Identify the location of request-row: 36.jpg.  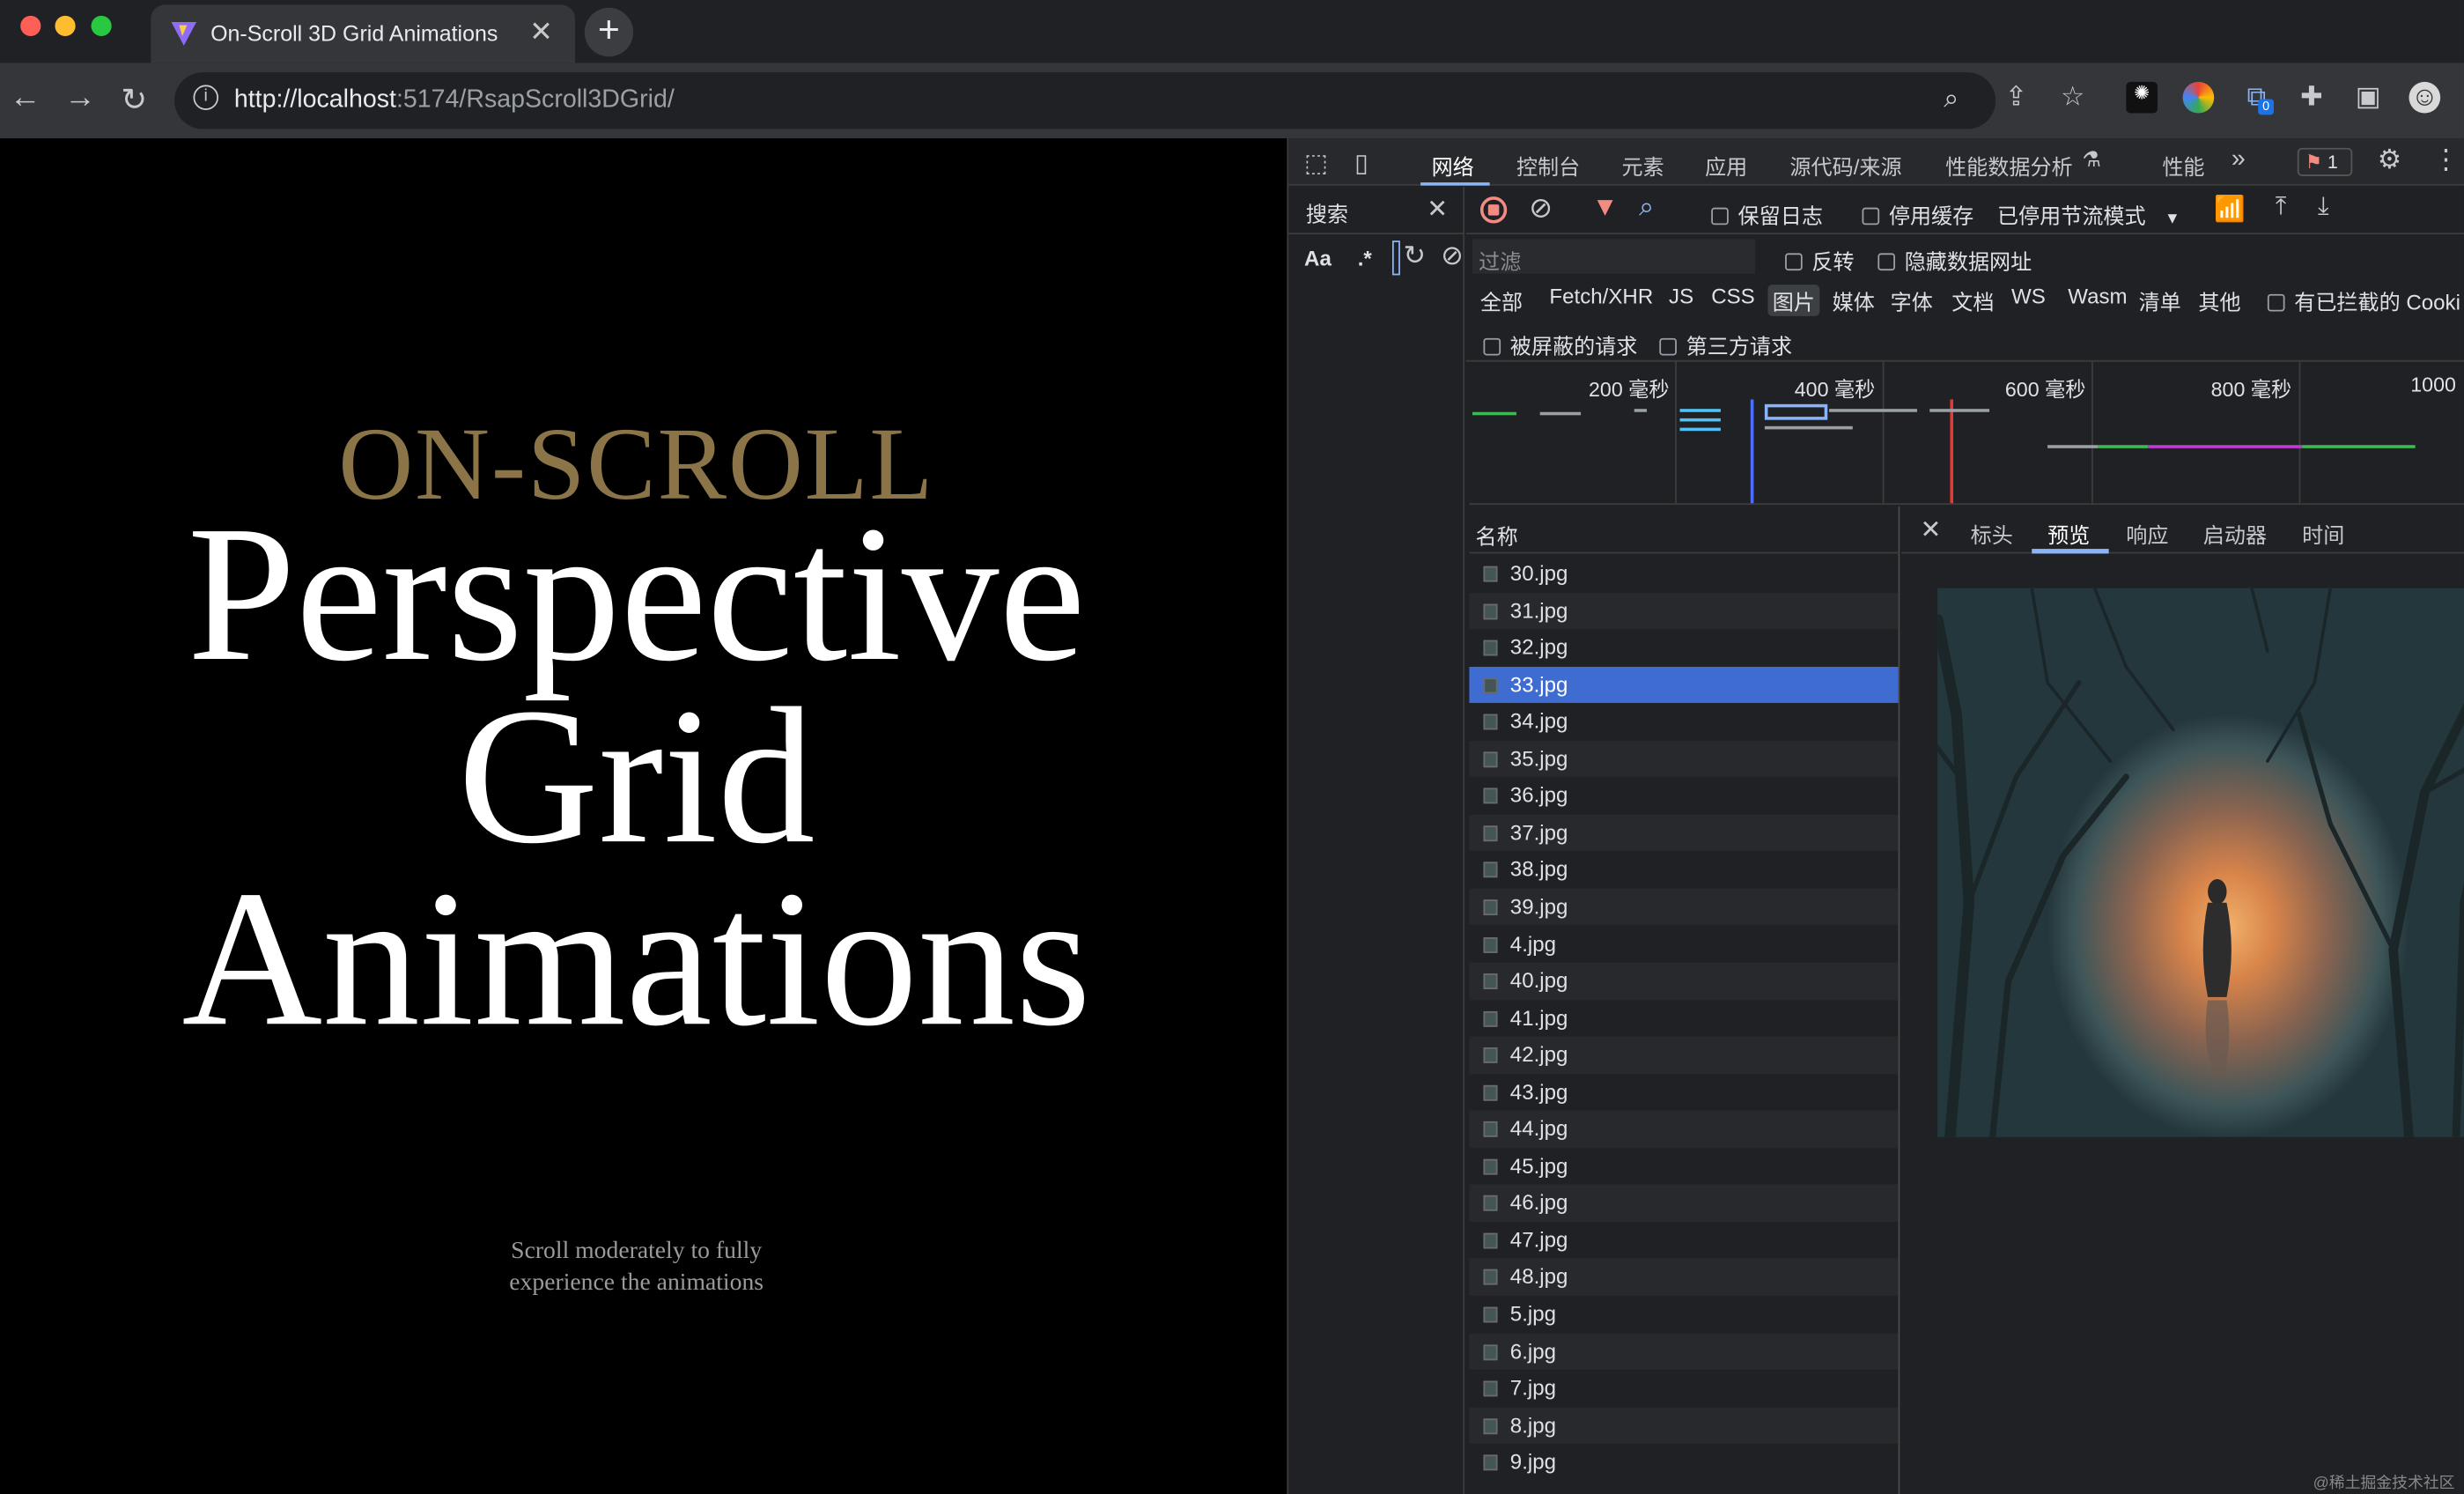
(1683, 795).